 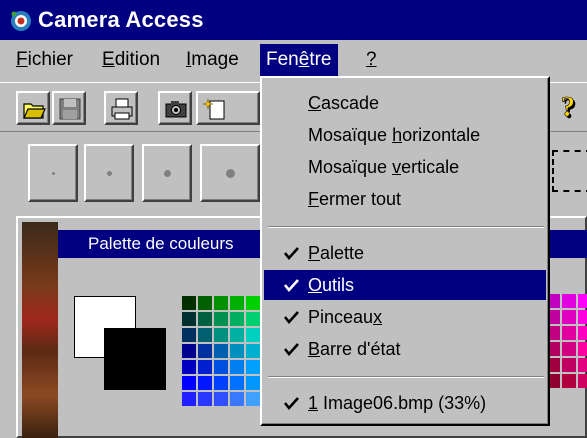 I want to click on camera-button, so click(x=175, y=108).